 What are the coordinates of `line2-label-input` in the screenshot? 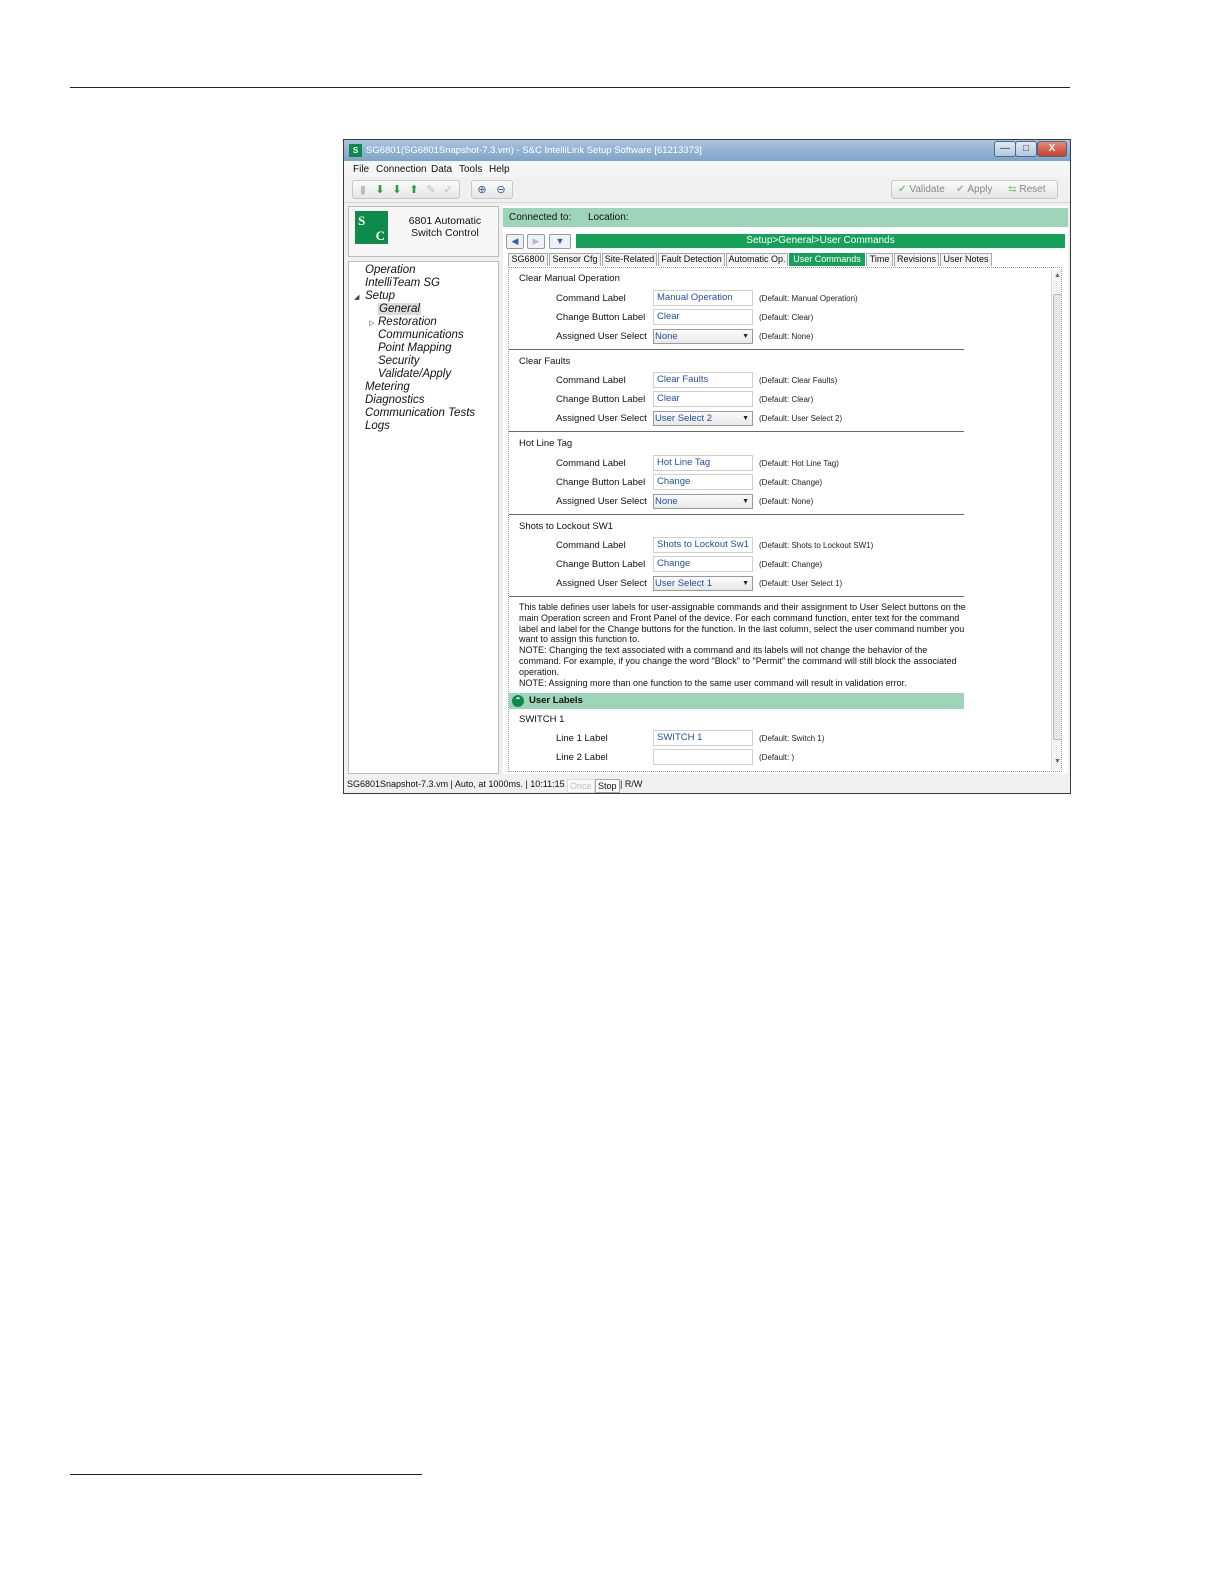 It's located at (703, 757).